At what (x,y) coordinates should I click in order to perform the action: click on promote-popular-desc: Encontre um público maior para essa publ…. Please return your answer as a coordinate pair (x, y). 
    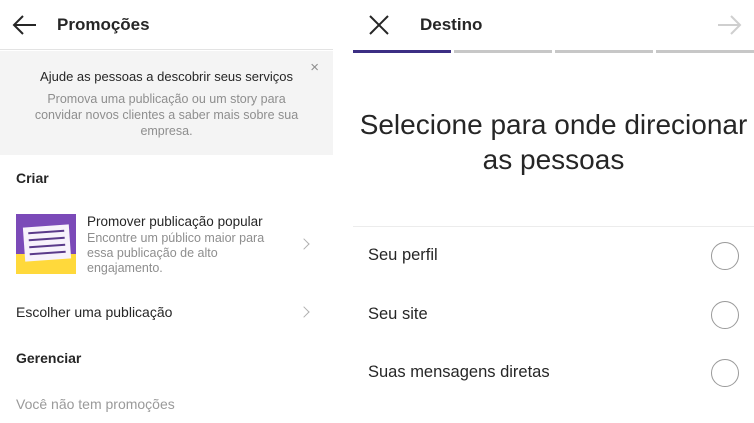
    Looking at the image, I should click on (176, 253).